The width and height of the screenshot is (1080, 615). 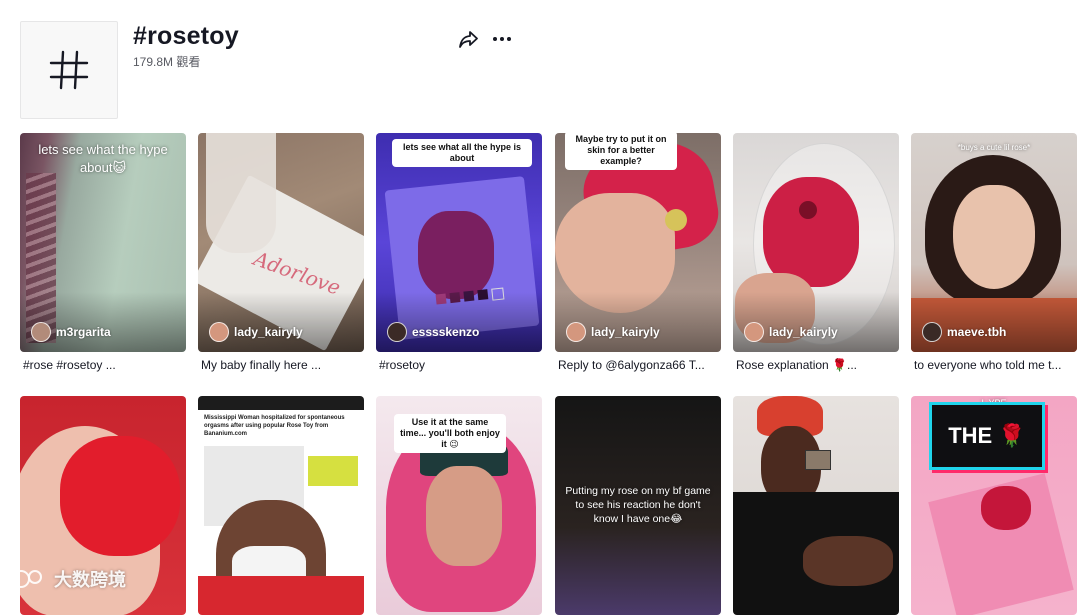 What do you see at coordinates (816, 242) in the screenshot?
I see `video-thumbnail: lady_kairyly` at bounding box center [816, 242].